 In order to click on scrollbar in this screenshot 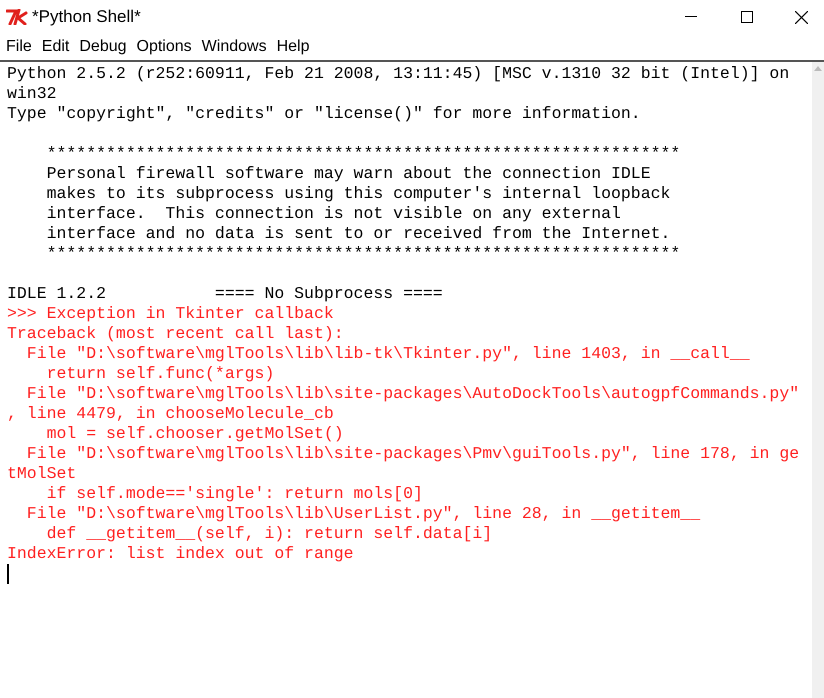, I will do `click(818, 380)`.